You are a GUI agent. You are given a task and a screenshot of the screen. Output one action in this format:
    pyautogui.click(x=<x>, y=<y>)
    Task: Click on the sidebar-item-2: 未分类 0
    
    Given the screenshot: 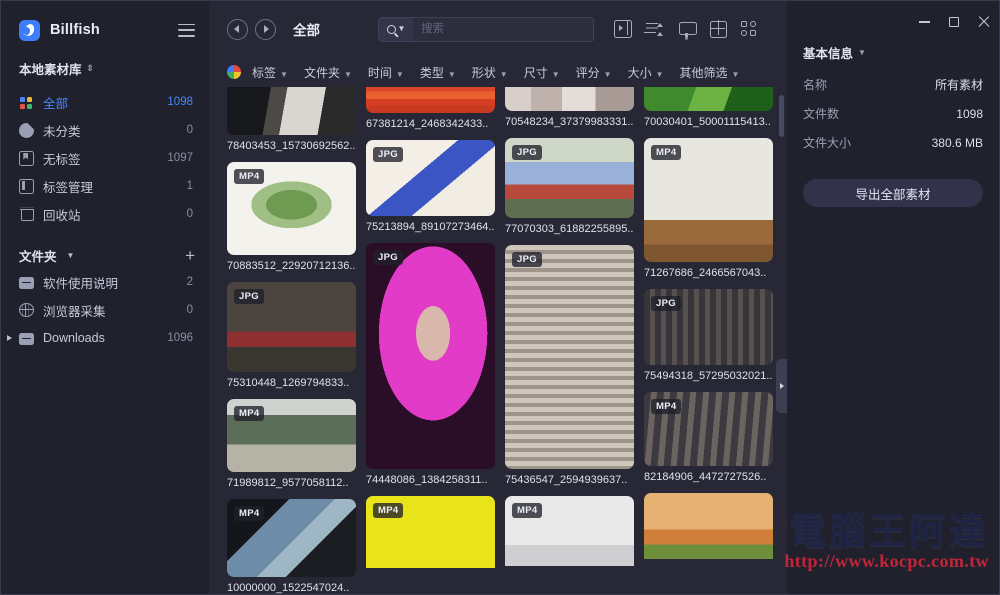 What is the action you would take?
    pyautogui.click(x=105, y=130)
    